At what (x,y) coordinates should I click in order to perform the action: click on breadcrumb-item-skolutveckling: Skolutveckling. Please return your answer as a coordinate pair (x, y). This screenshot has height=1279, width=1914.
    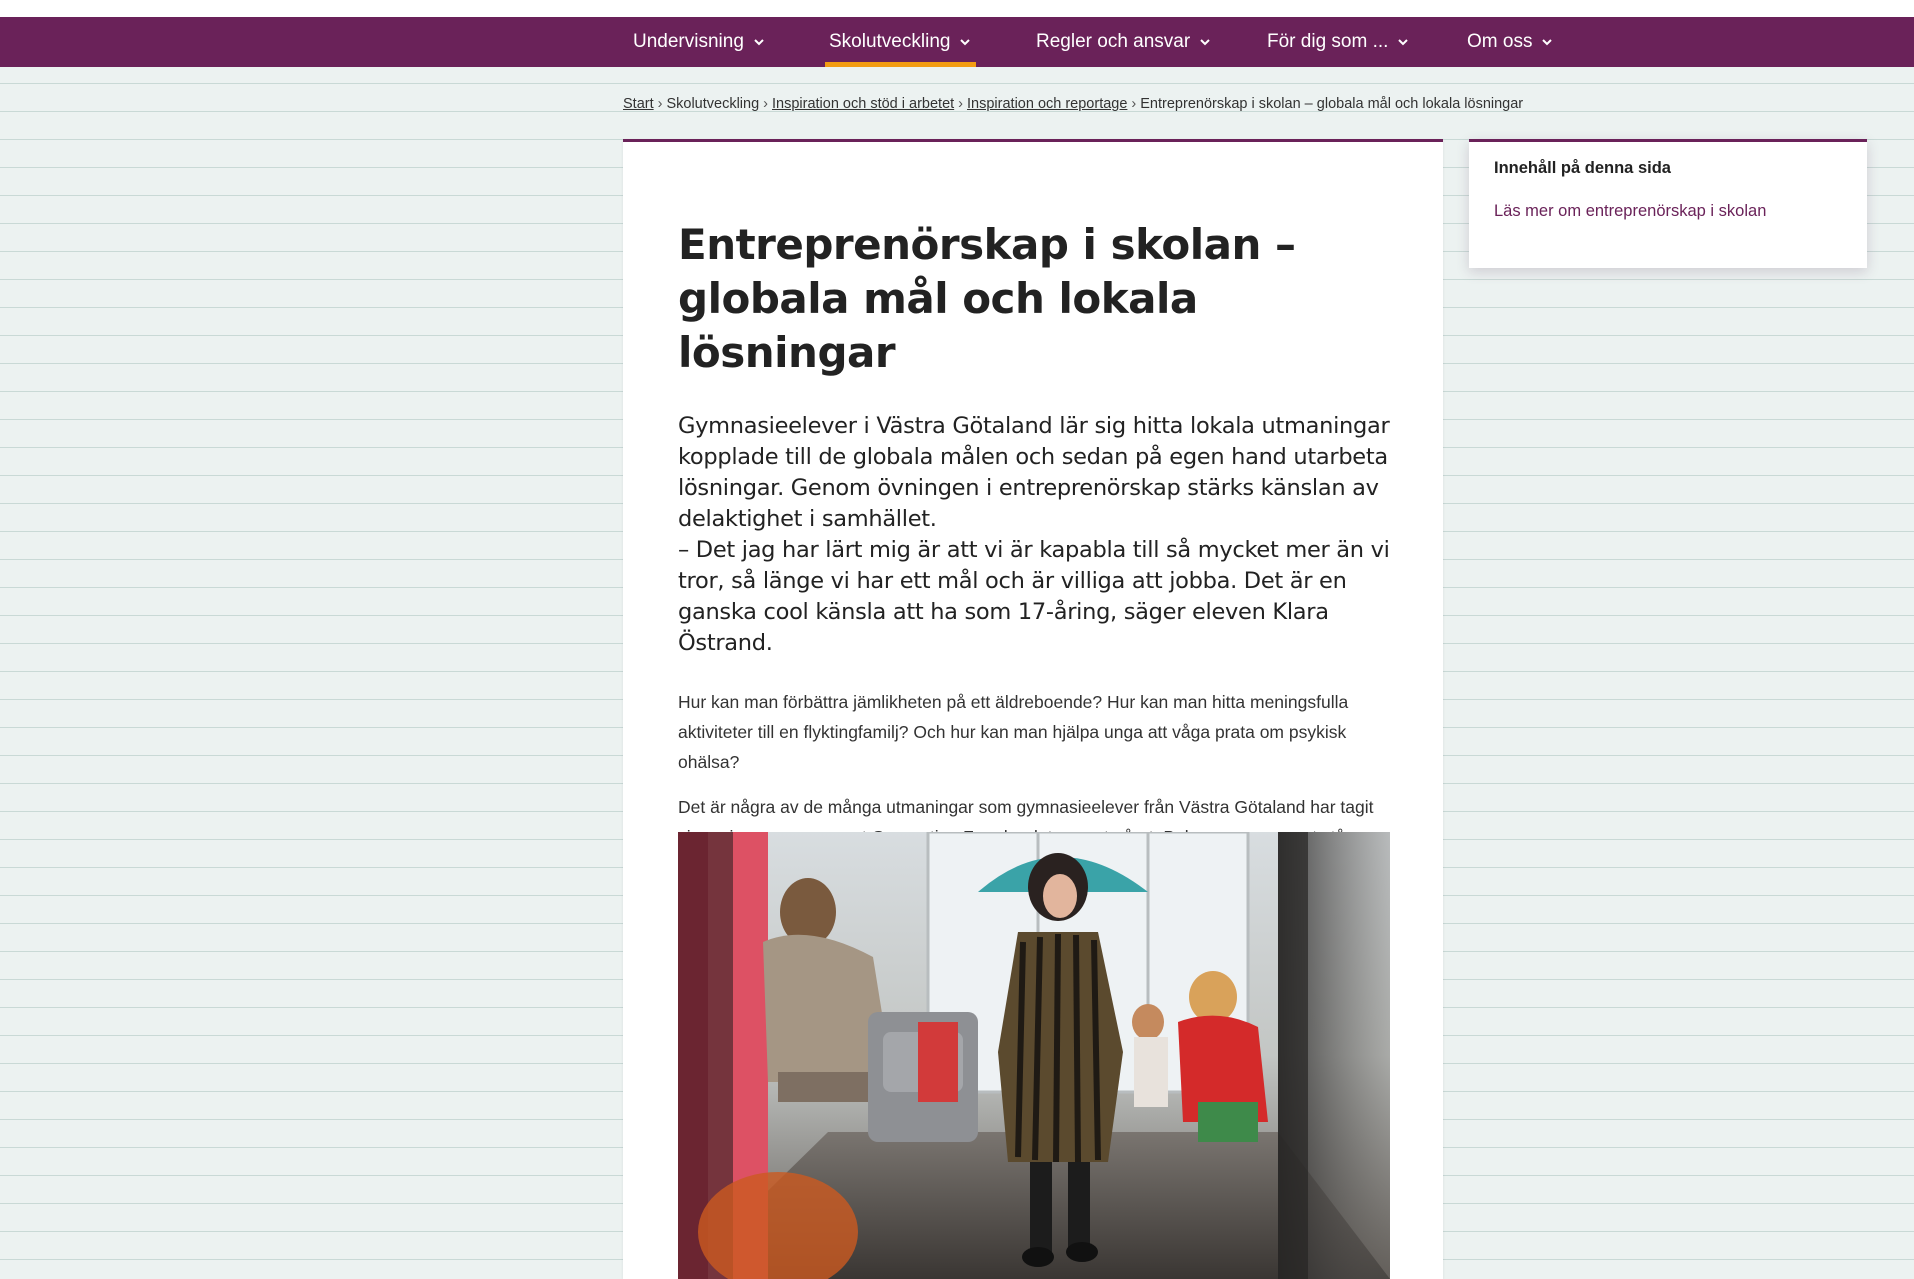
    Looking at the image, I should click on (713, 104).